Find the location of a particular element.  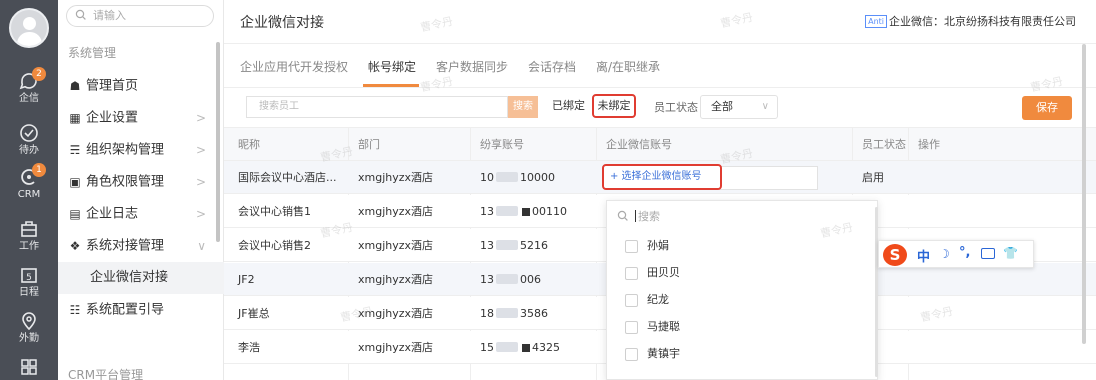

tab-account-binding: 帐号绑定 is located at coordinates (392, 66).